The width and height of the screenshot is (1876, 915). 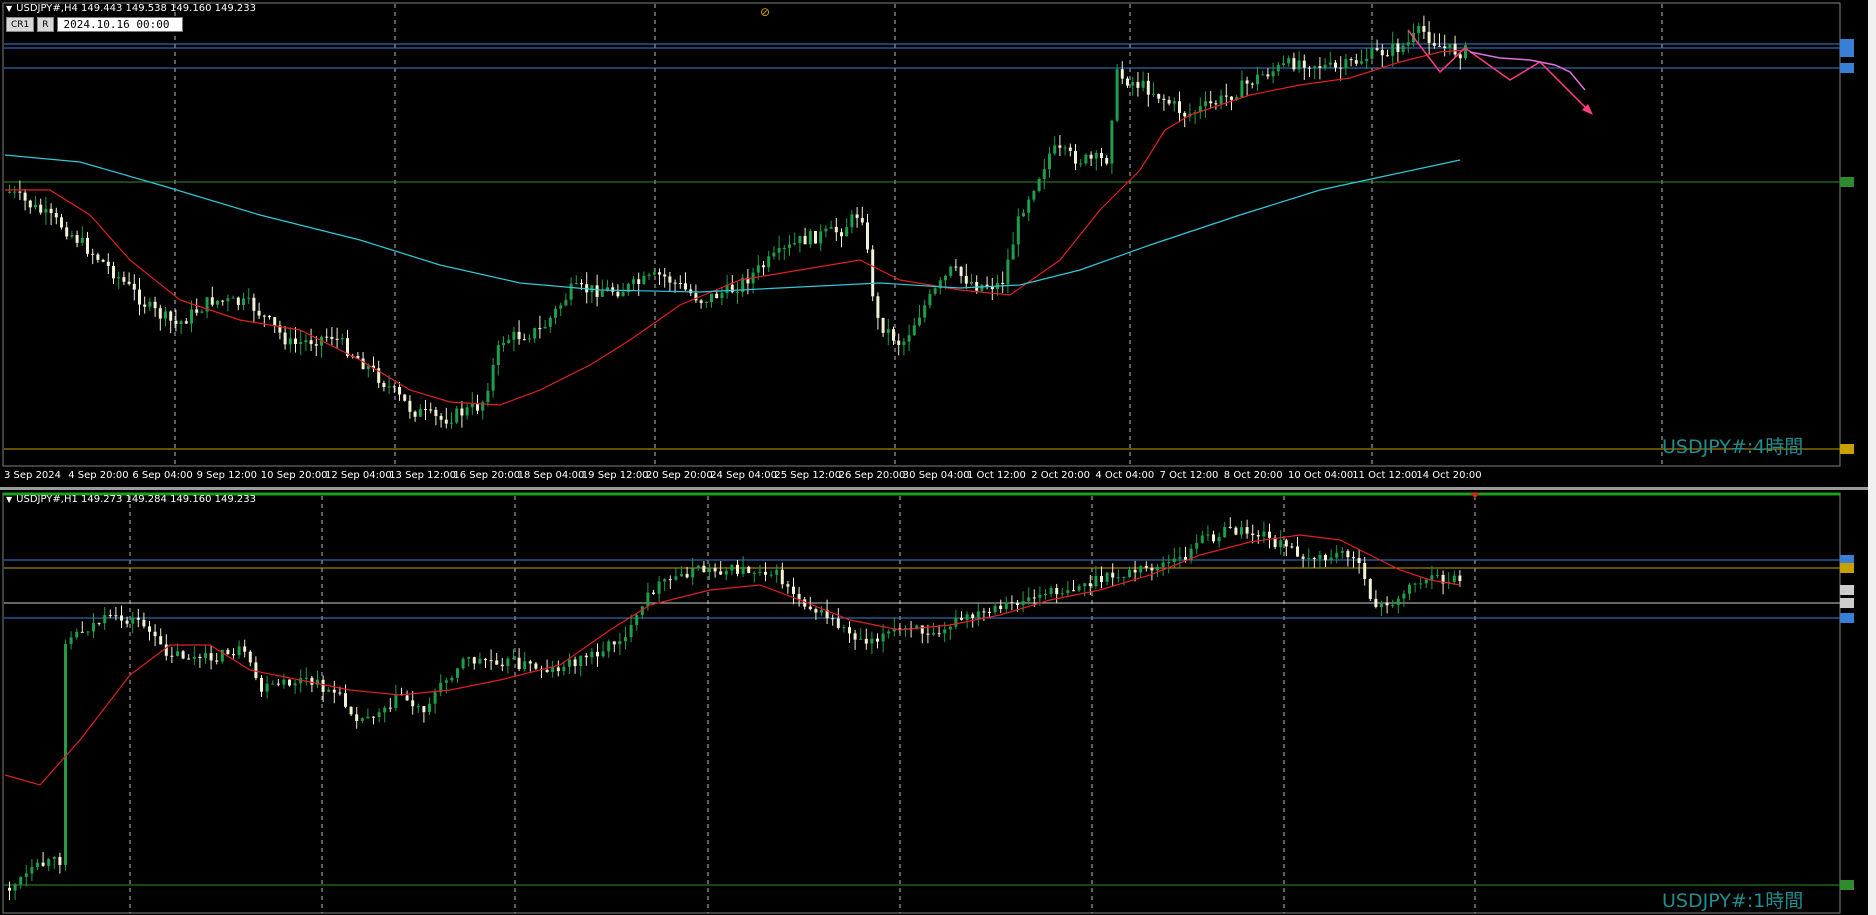 What do you see at coordinates (20, 24) in the screenshot?
I see `cr1-button: CR1` at bounding box center [20, 24].